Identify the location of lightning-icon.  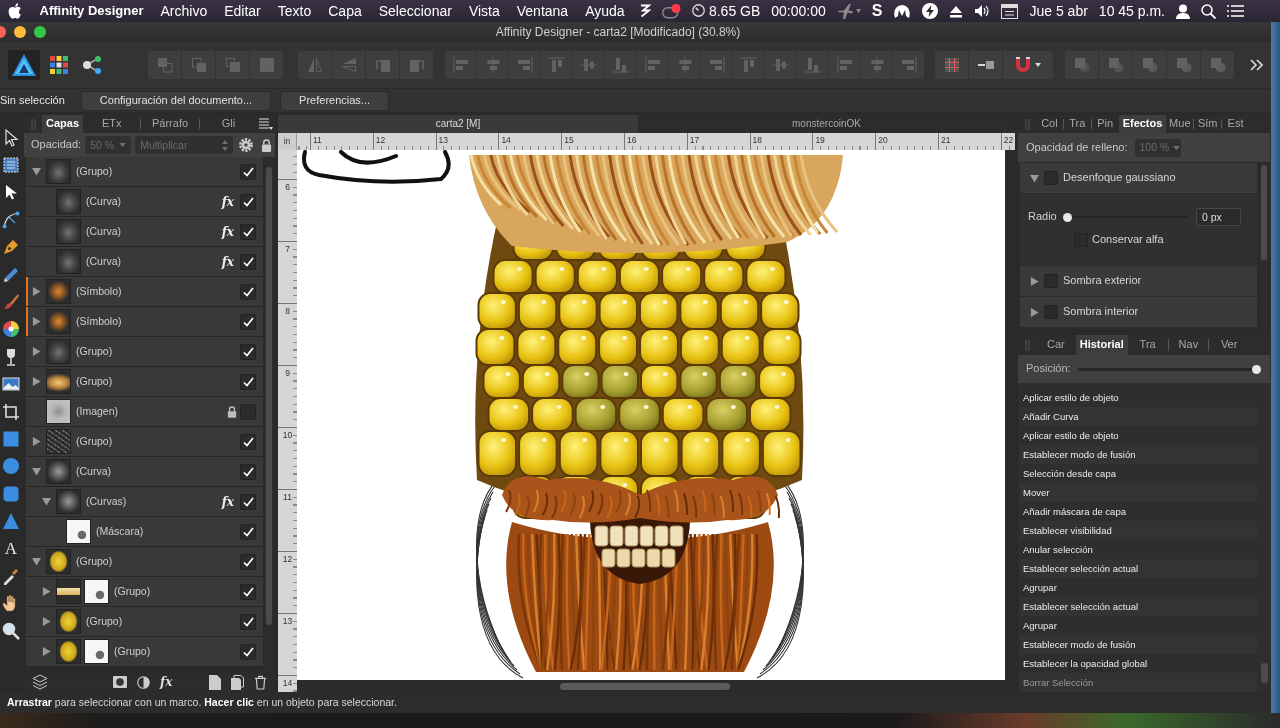
(930, 11).